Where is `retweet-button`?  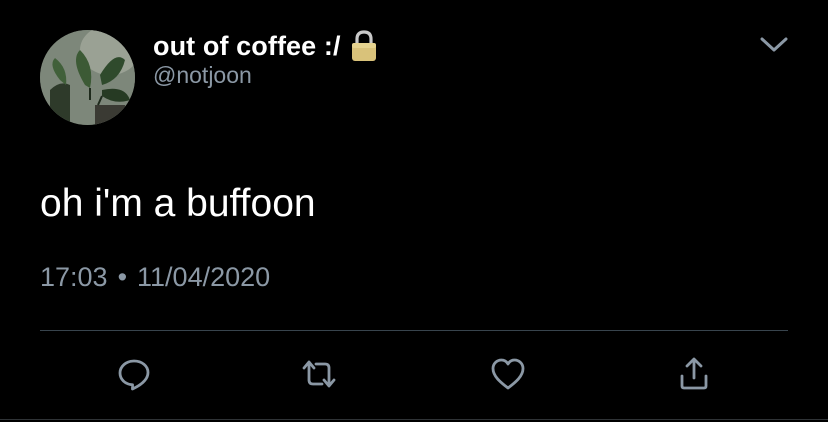
retweet-button is located at coordinates (319, 376).